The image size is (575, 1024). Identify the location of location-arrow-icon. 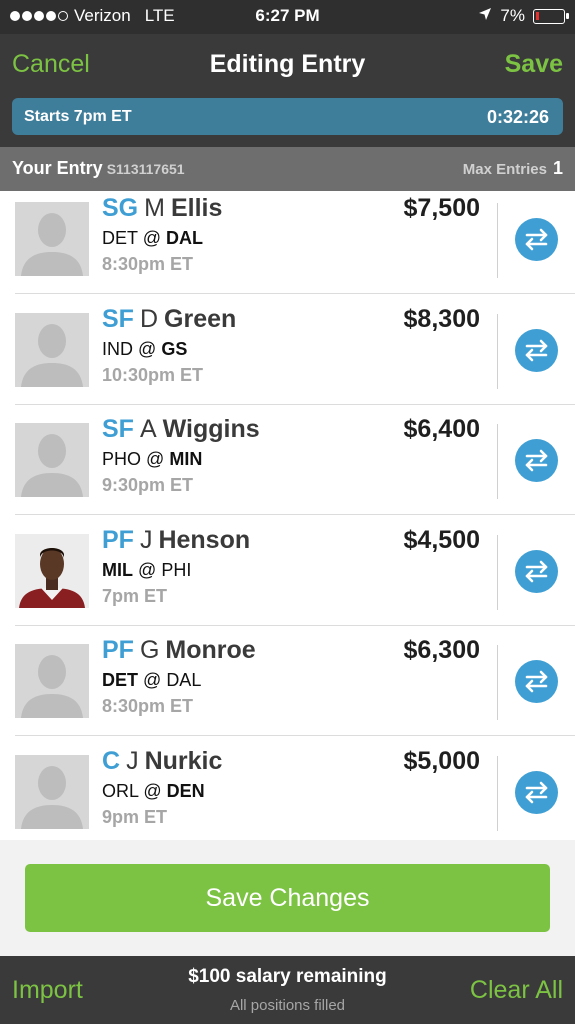
(485, 16).